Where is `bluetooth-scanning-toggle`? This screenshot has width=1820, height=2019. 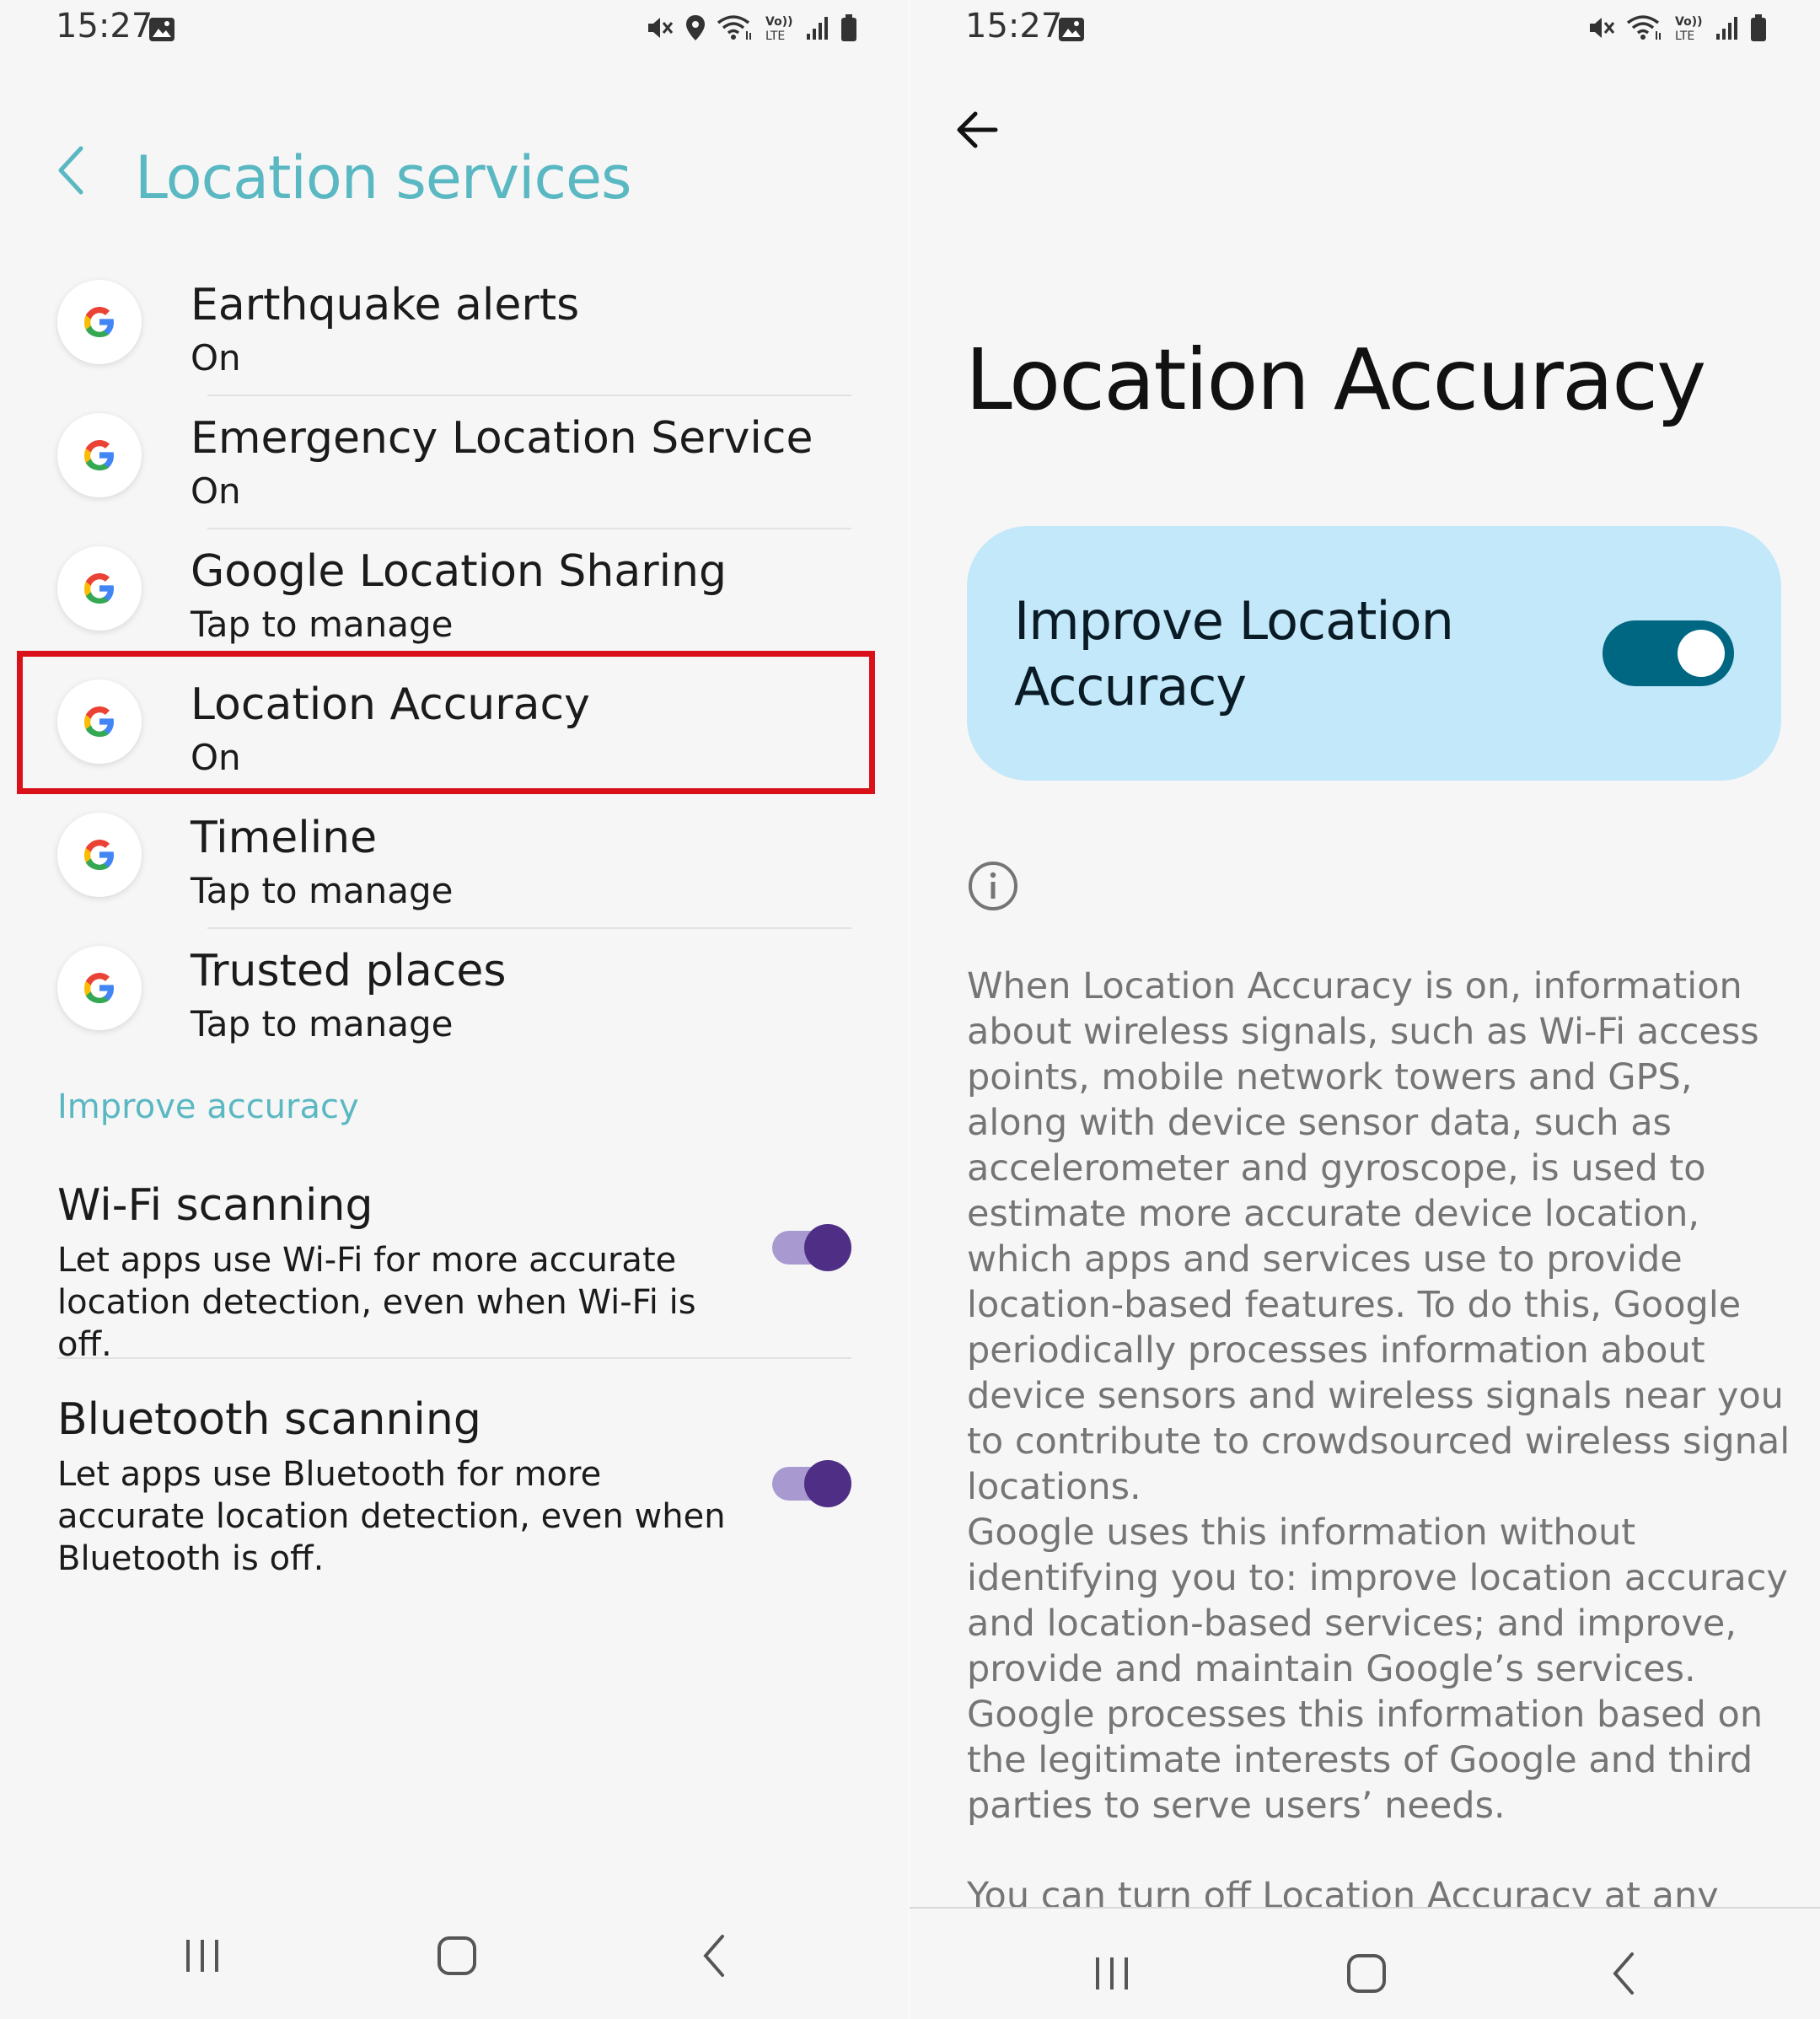
bluetooth-scanning-toggle is located at coordinates (812, 1483).